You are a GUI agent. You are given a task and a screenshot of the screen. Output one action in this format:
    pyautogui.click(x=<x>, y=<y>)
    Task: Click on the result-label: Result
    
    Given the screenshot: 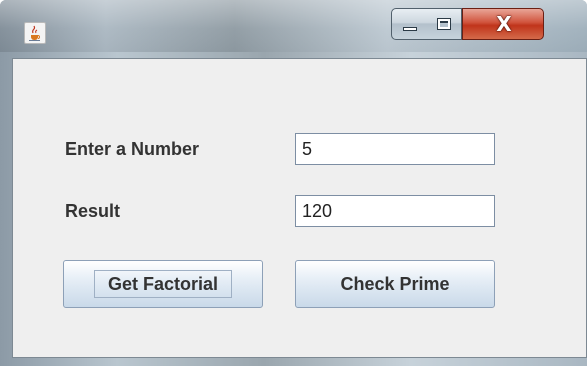 What is the action you would take?
    pyautogui.click(x=93, y=211)
    